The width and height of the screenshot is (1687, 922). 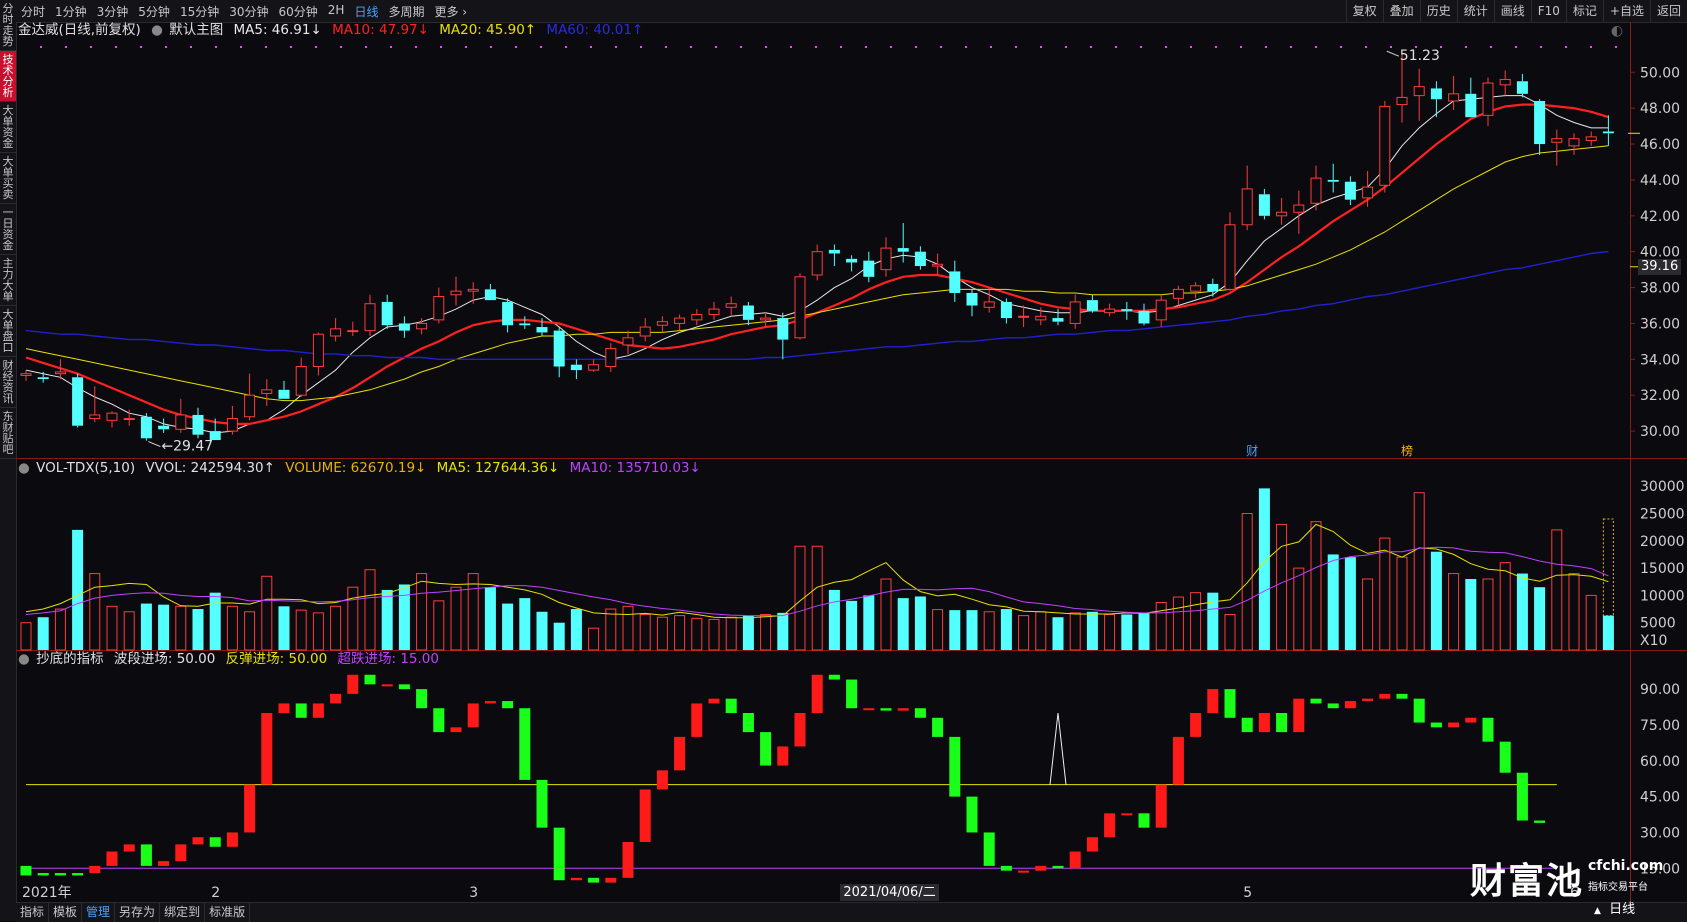 I want to click on bottom-button-2: 管理, so click(x=99, y=912).